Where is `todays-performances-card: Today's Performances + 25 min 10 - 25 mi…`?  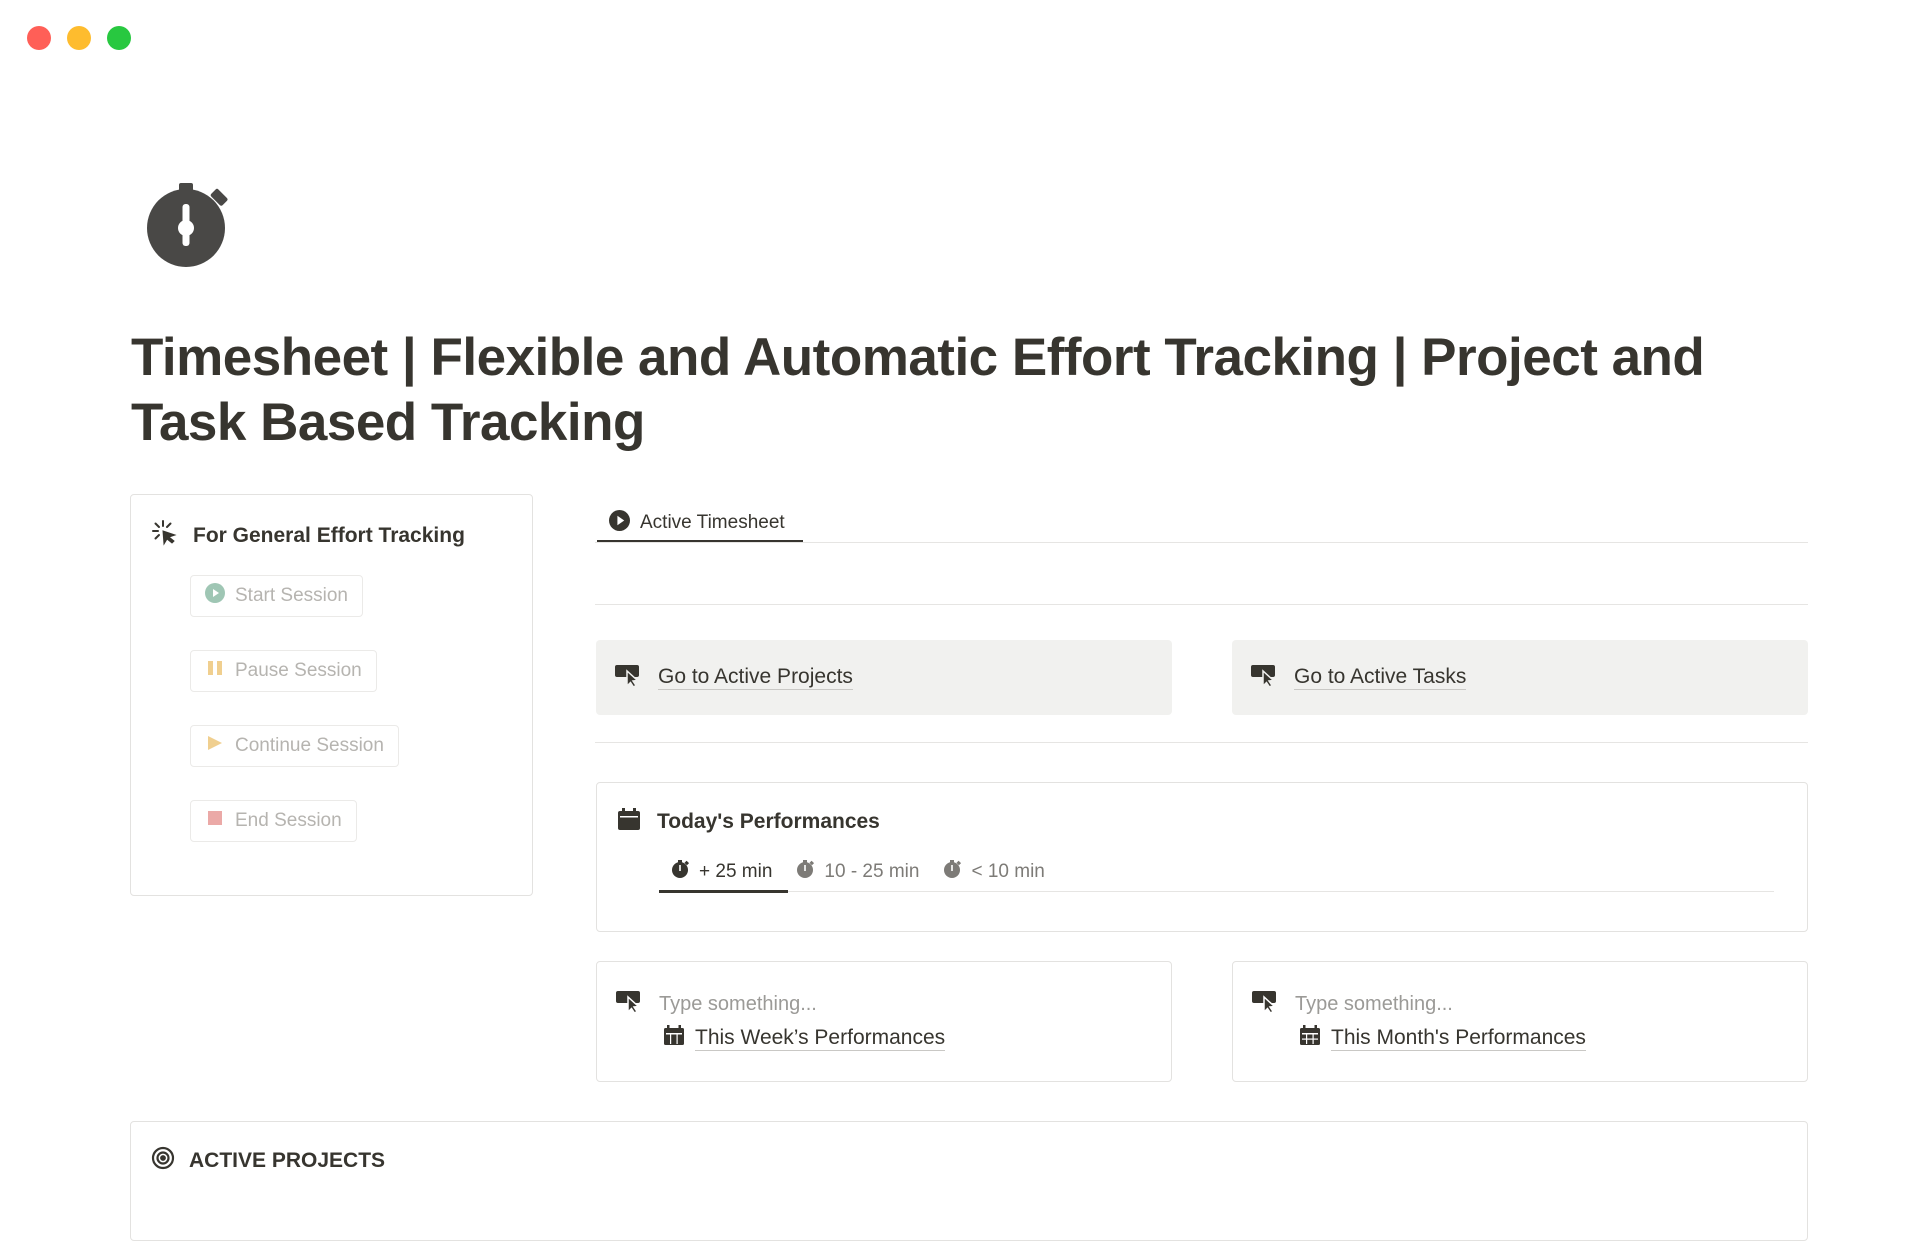 todays-performances-card: Today's Performances + 25 min 10 - 25 mi… is located at coordinates (1202, 857).